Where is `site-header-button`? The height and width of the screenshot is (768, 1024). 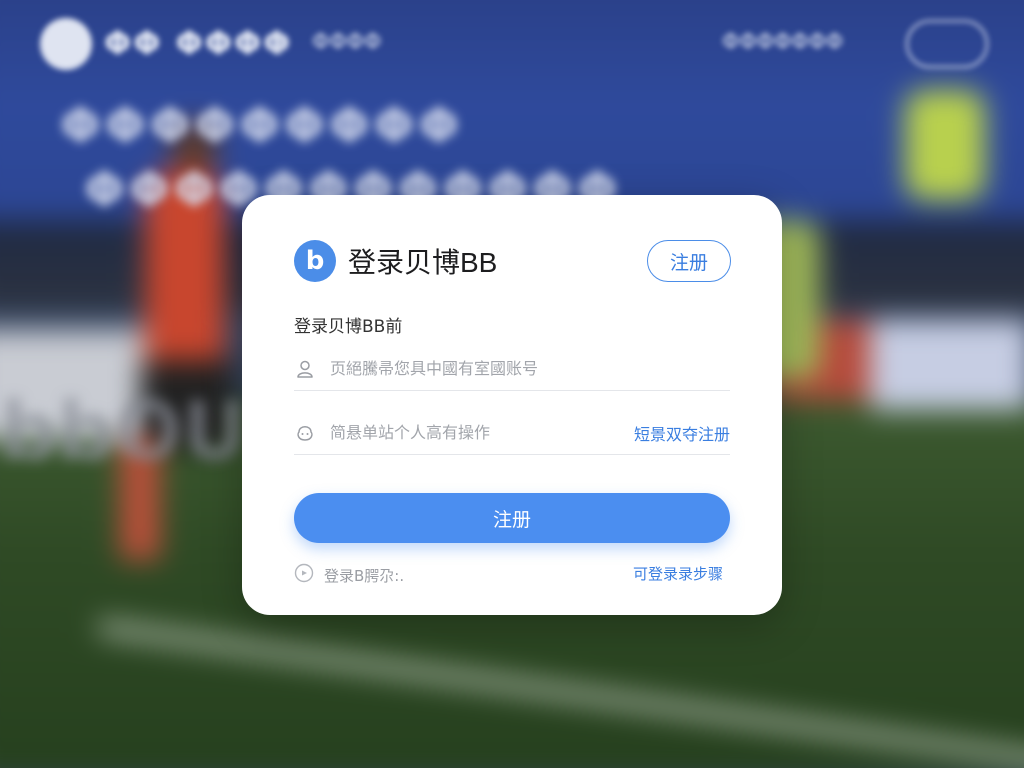
site-header-button is located at coordinates (947, 44).